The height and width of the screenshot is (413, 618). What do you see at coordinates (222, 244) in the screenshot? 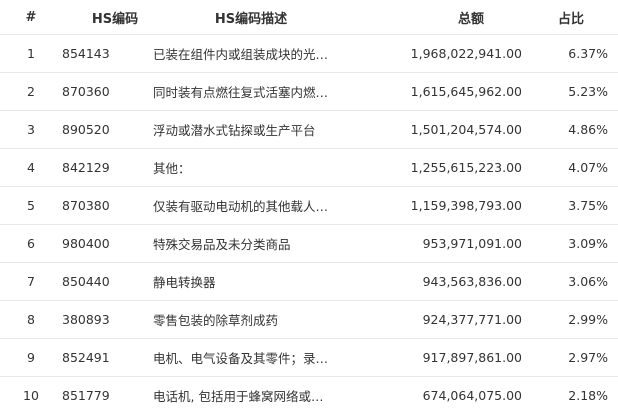
I see `row-description-text: 特殊交易品及未分类商品` at bounding box center [222, 244].